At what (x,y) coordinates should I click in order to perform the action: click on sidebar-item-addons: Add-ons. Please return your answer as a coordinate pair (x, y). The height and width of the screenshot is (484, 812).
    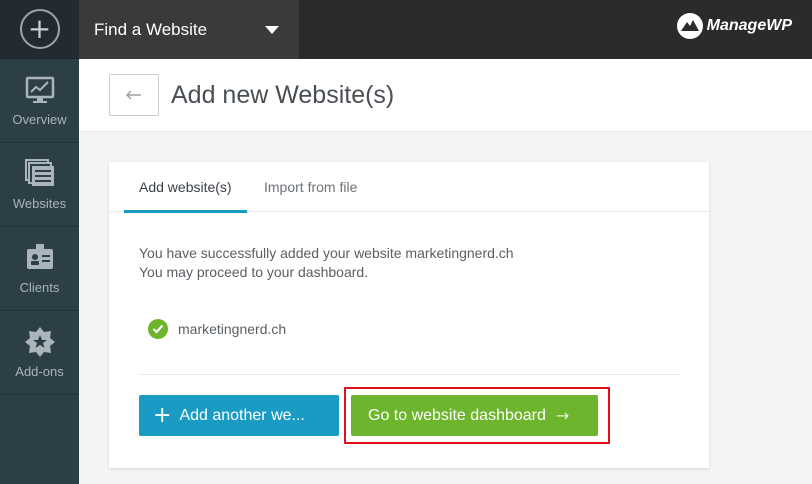
    Looking at the image, I should click on (39, 353).